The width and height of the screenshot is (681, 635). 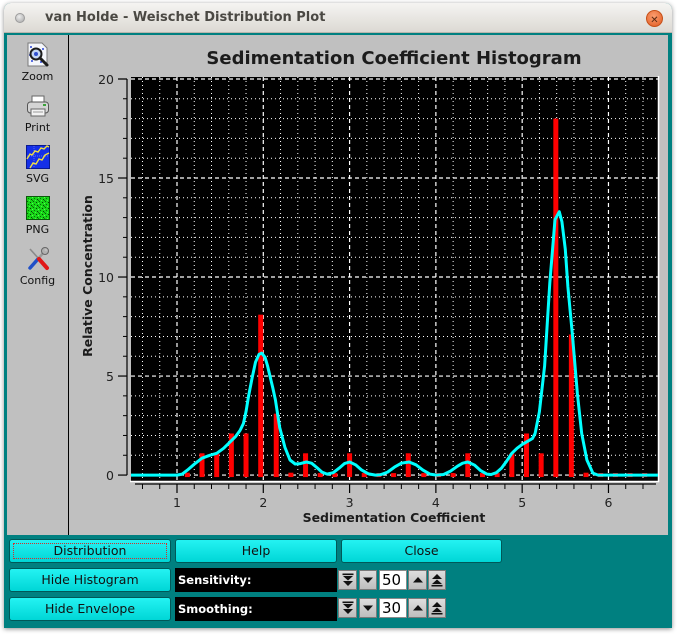 I want to click on plot-toolbar: Zoom Print SVG PNG Config, so click(x=38, y=285).